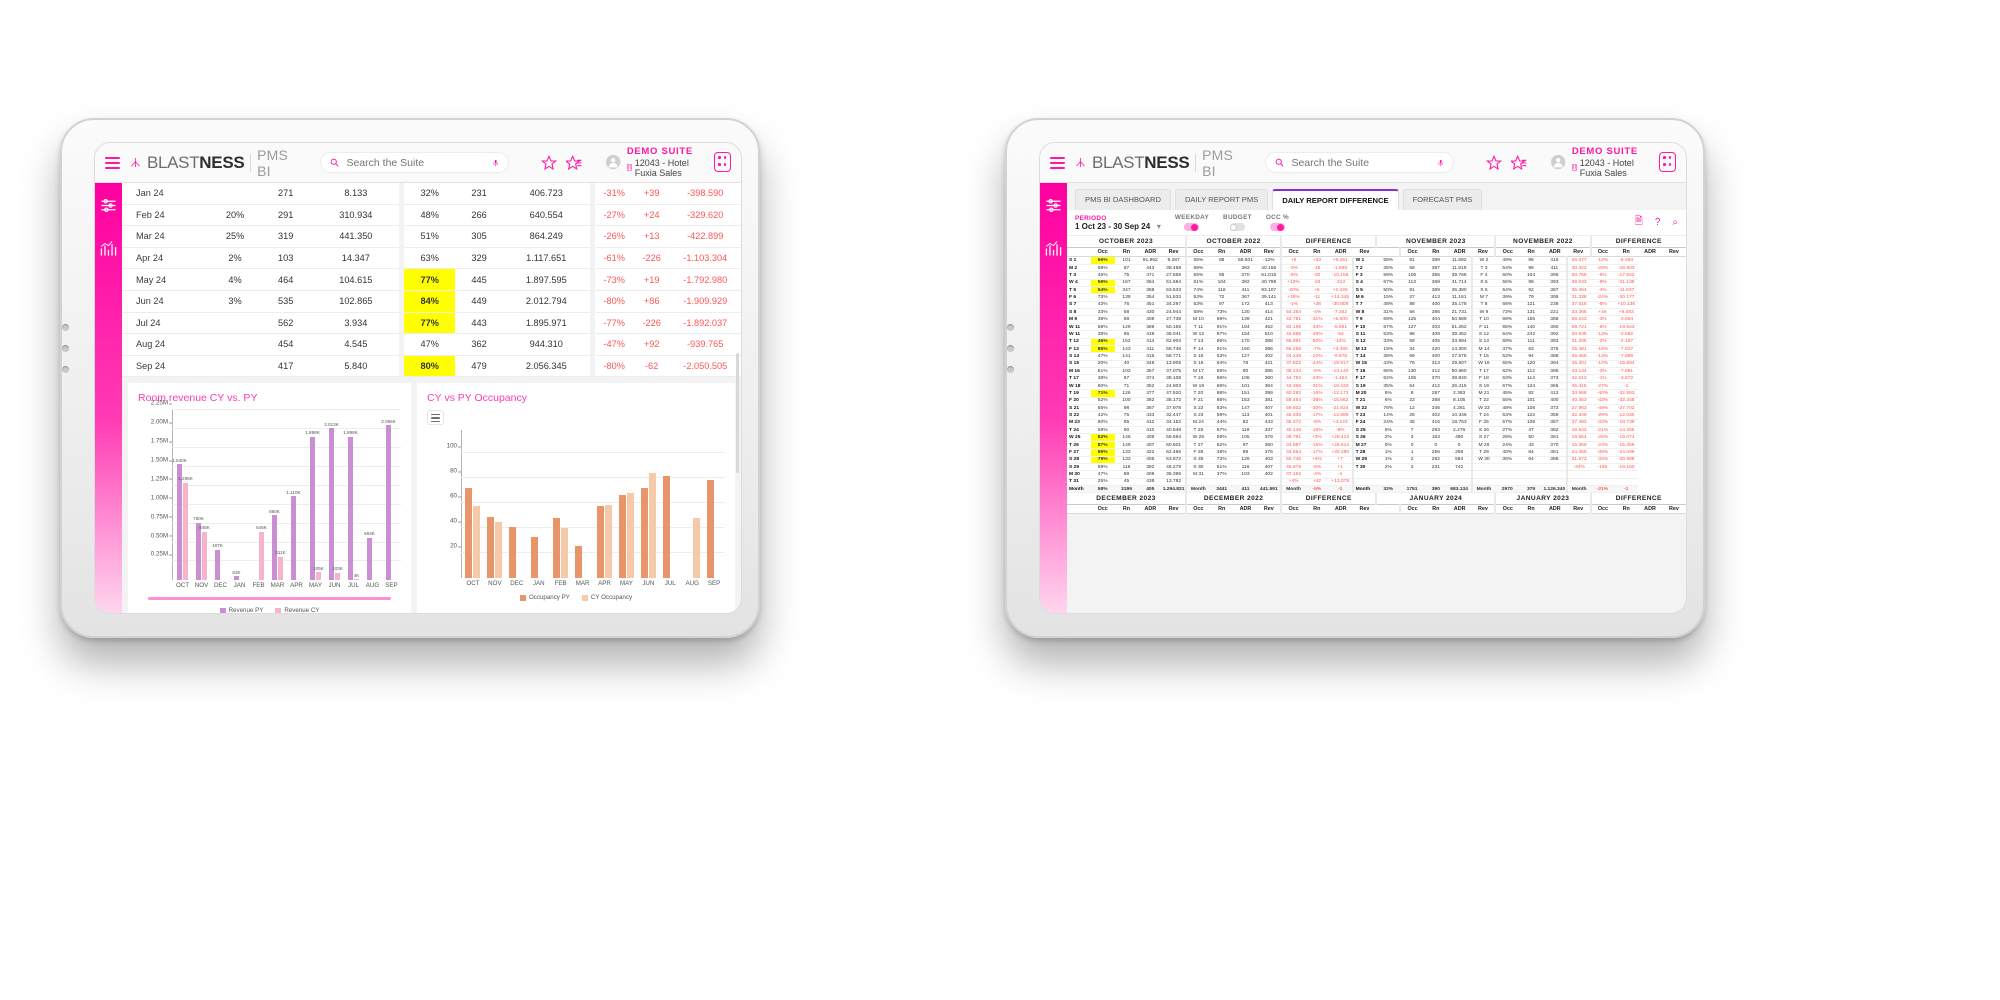 The image size is (2000, 1000). I want to click on legend-item: CY Occupancy, so click(606, 597).